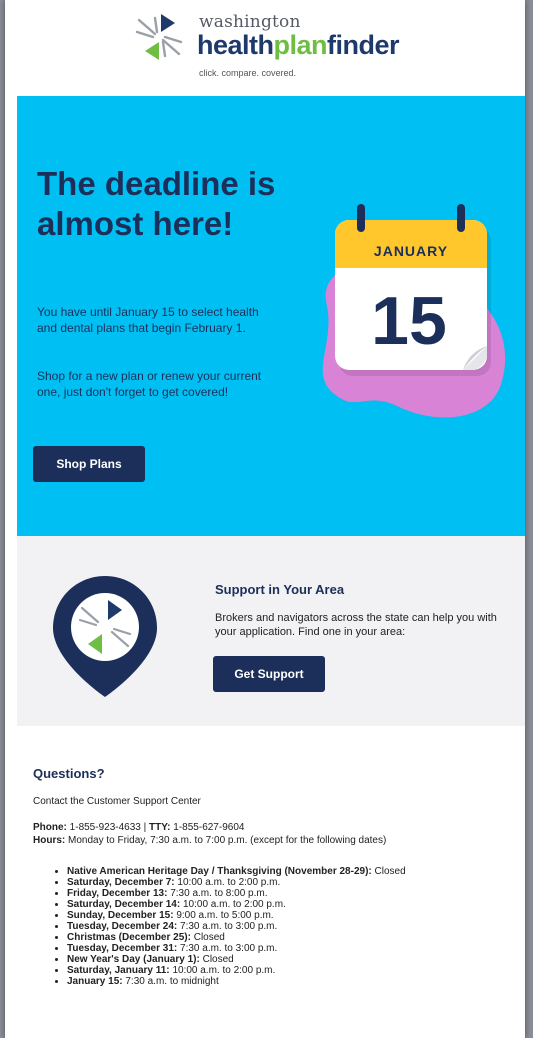  I want to click on tty-label: TTY:, so click(160, 827).